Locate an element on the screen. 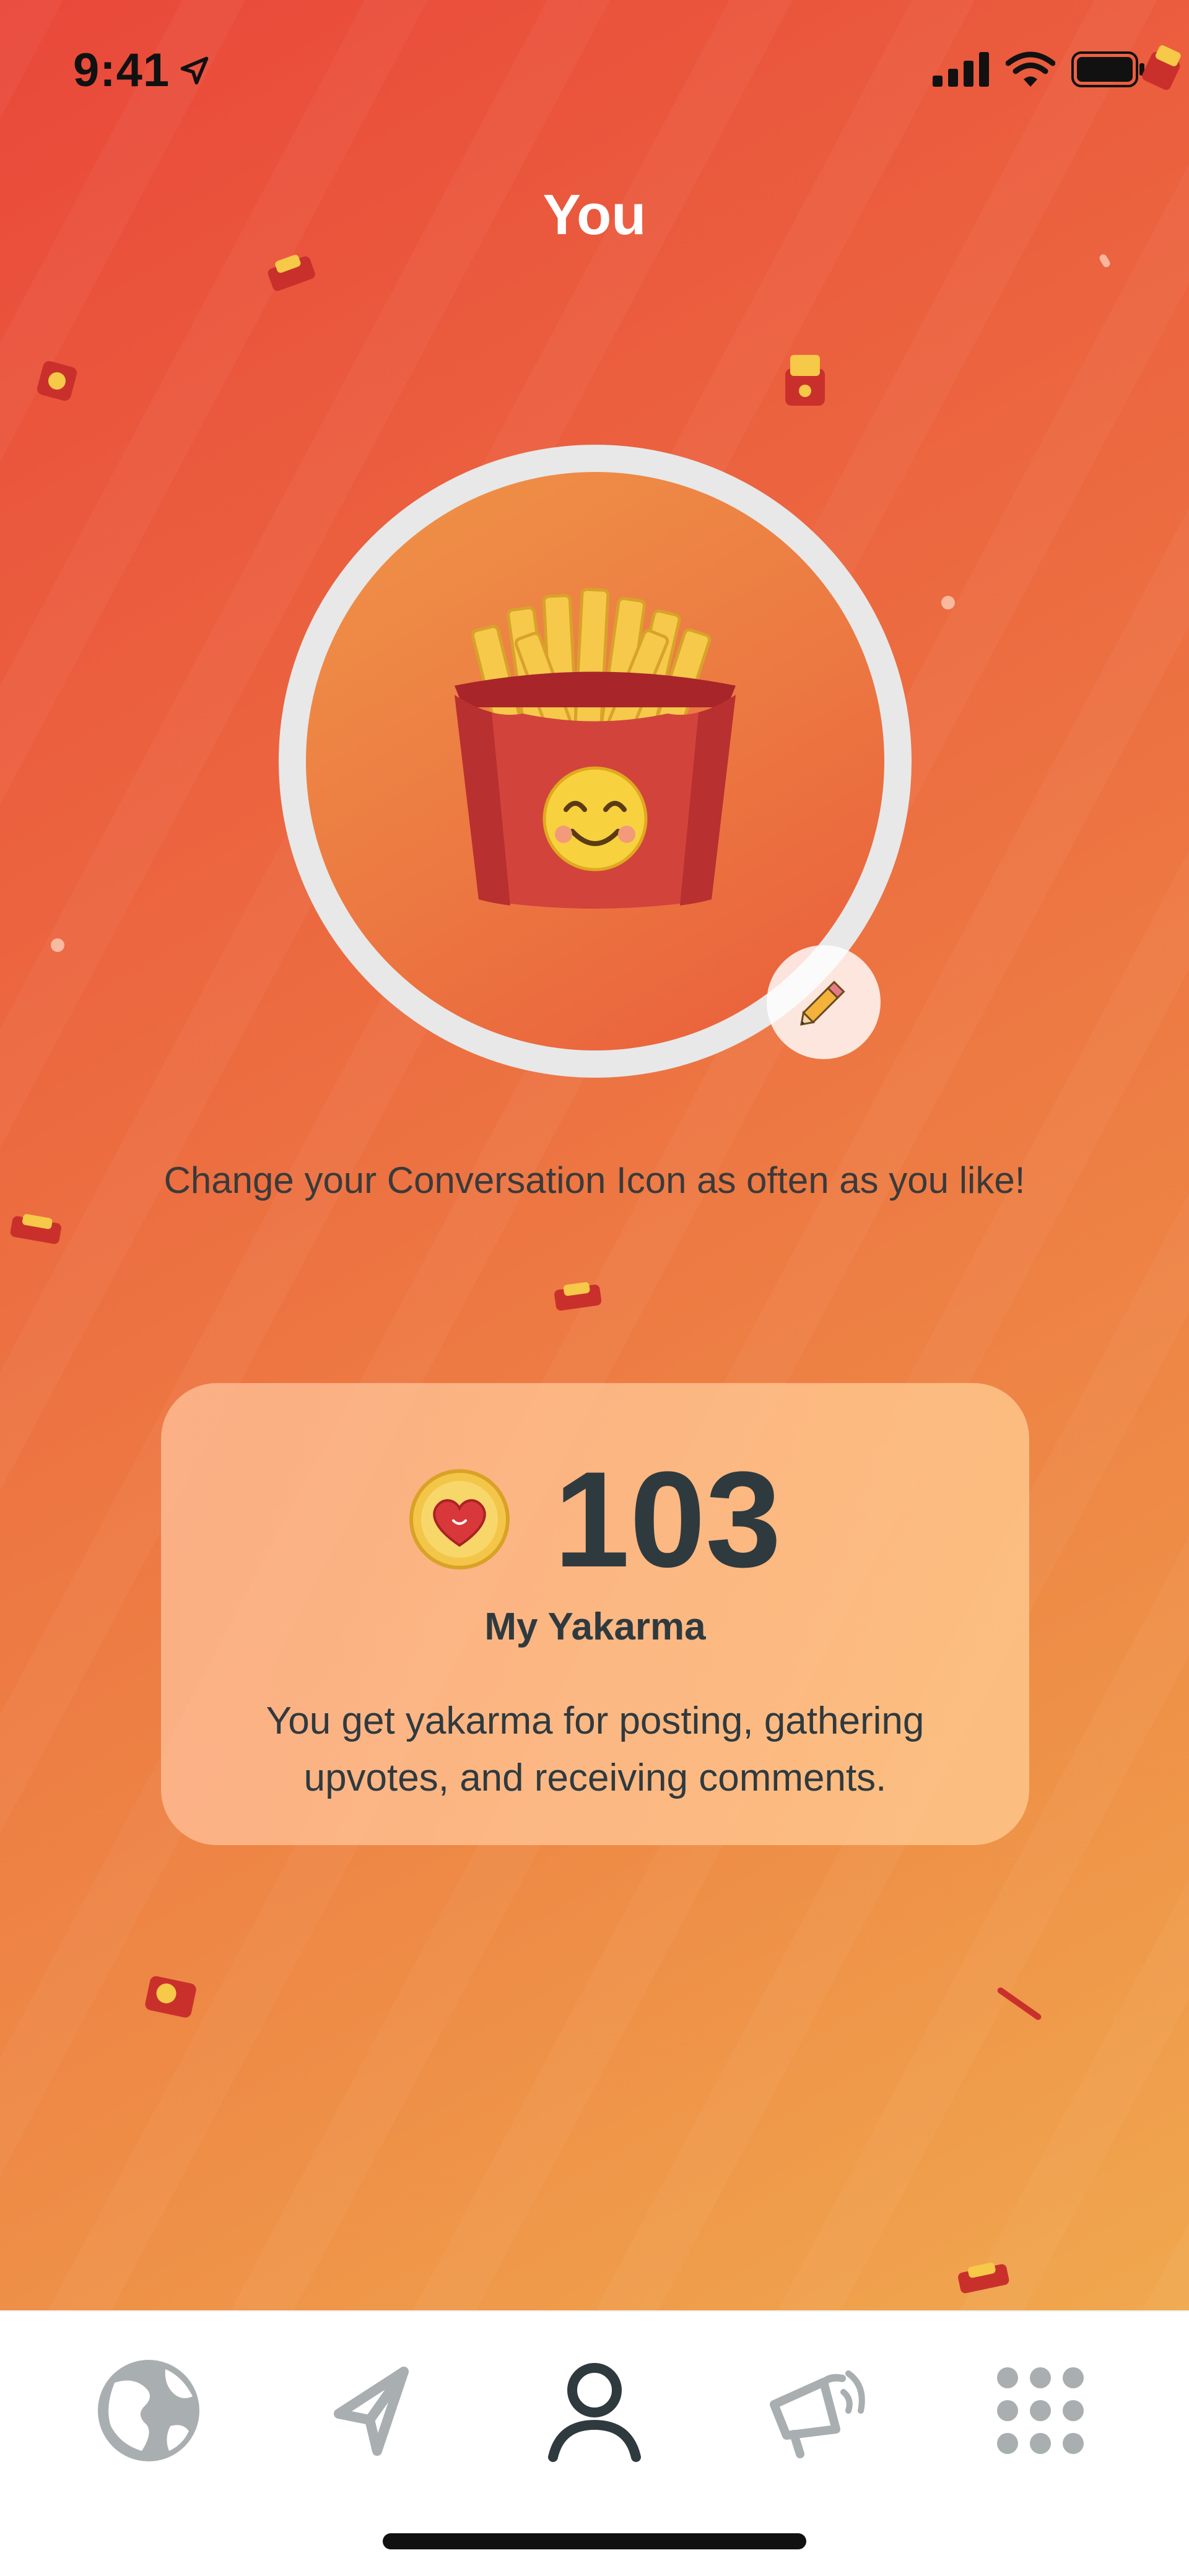  status-time: 9:41 is located at coordinates (142, 70).